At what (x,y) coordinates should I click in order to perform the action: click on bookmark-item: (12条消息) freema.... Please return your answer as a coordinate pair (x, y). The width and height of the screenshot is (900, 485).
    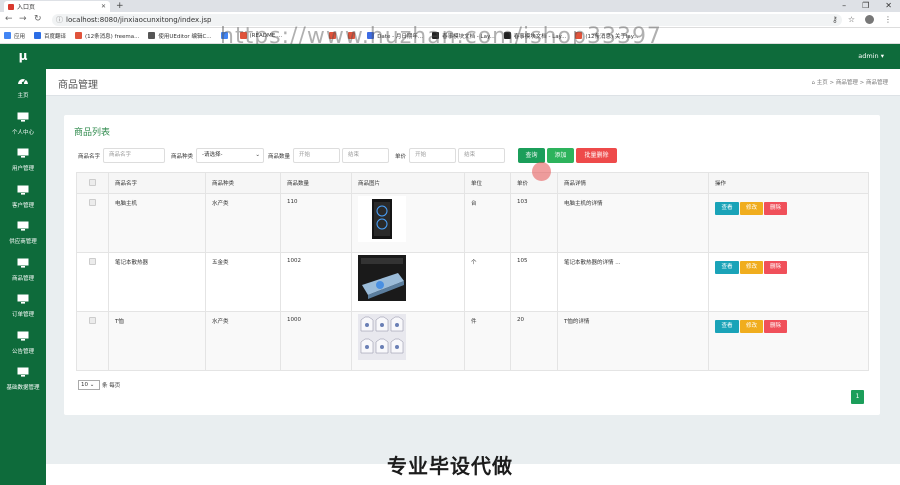
    Looking at the image, I should click on (107, 36).